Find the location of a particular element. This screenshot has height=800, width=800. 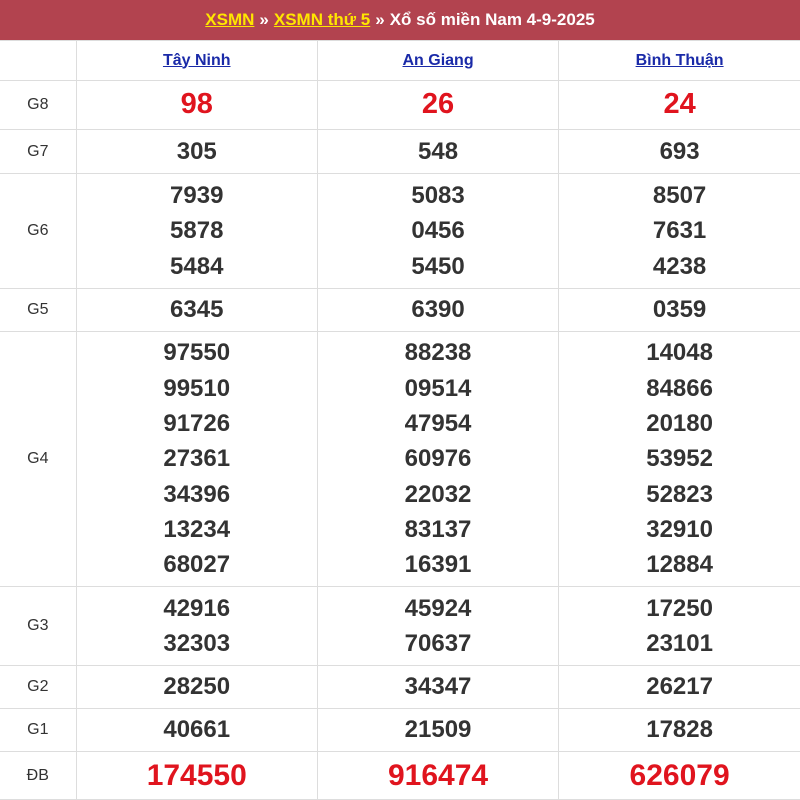

prize-cell: 6345 is located at coordinates (196, 310).